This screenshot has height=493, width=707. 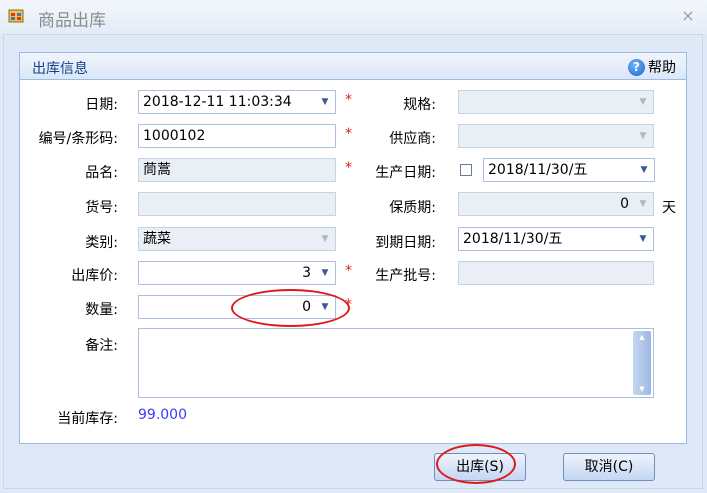 I want to click on date-field: 2018-12-11 11:03:34 ▼, so click(x=237, y=102).